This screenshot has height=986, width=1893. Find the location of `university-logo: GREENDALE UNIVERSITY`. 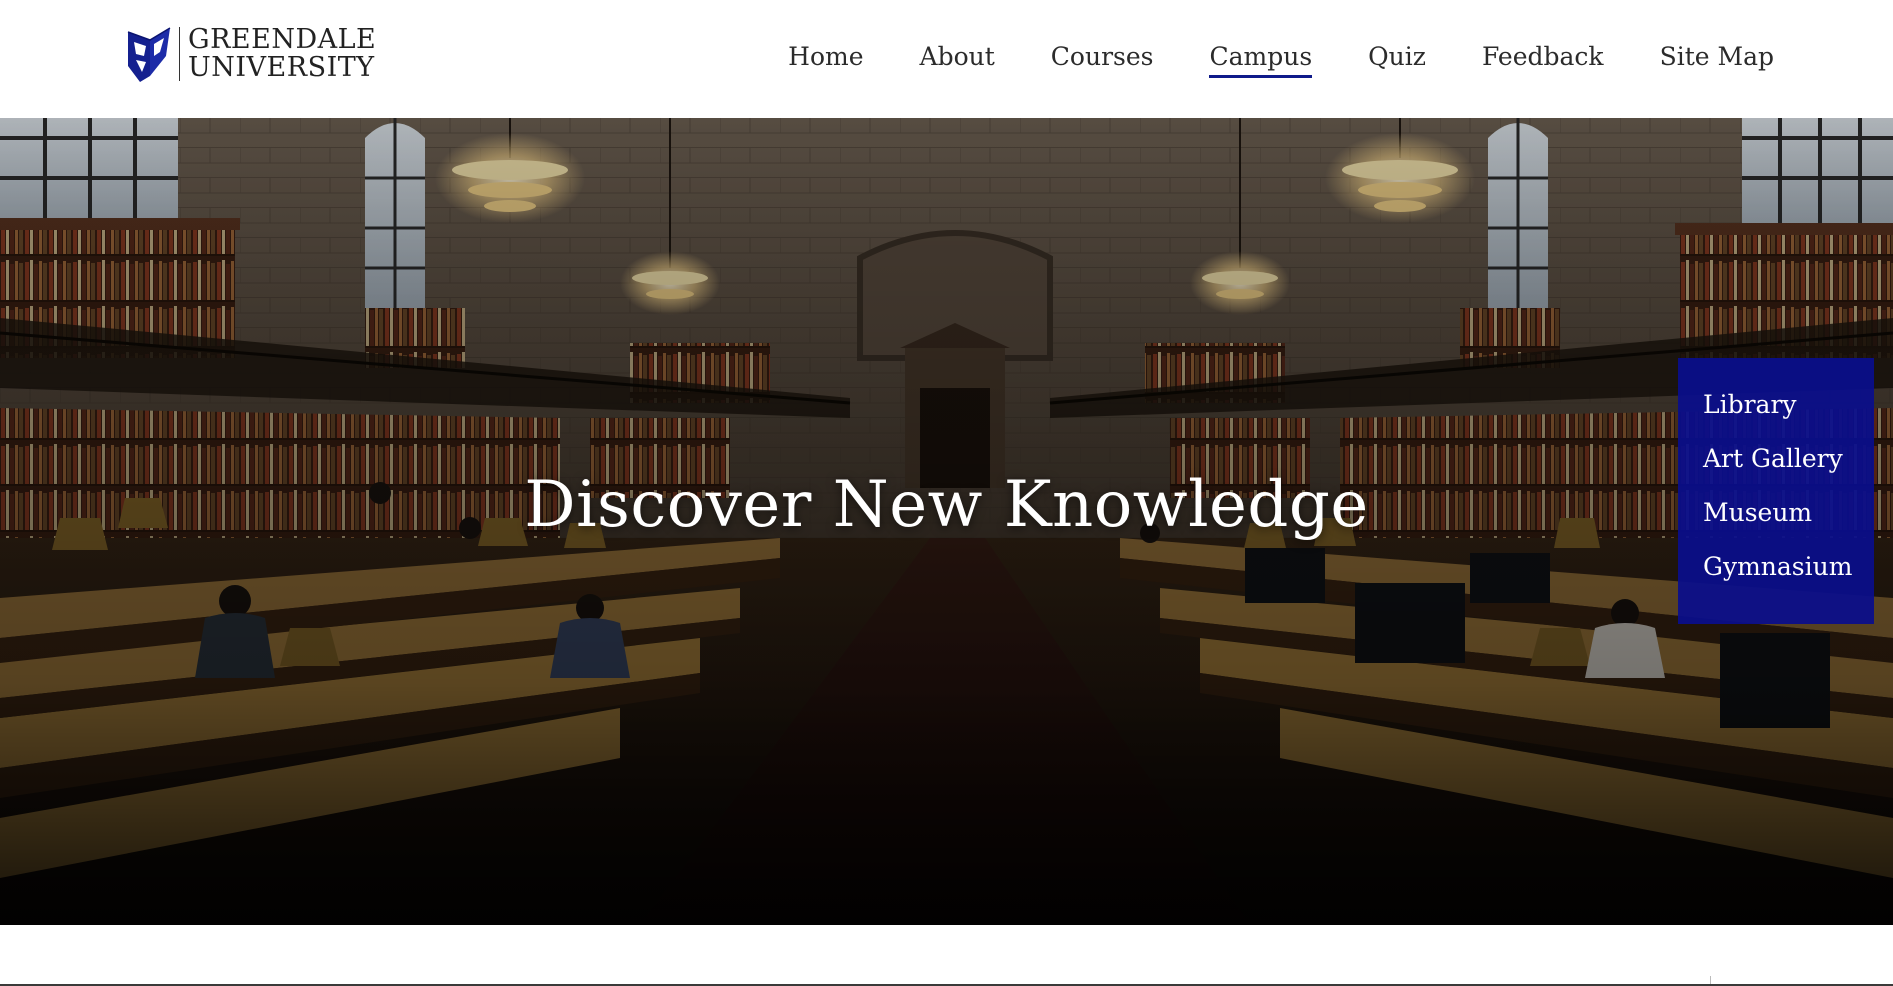

university-logo: GREENDALE UNIVERSITY is located at coordinates (251, 54).